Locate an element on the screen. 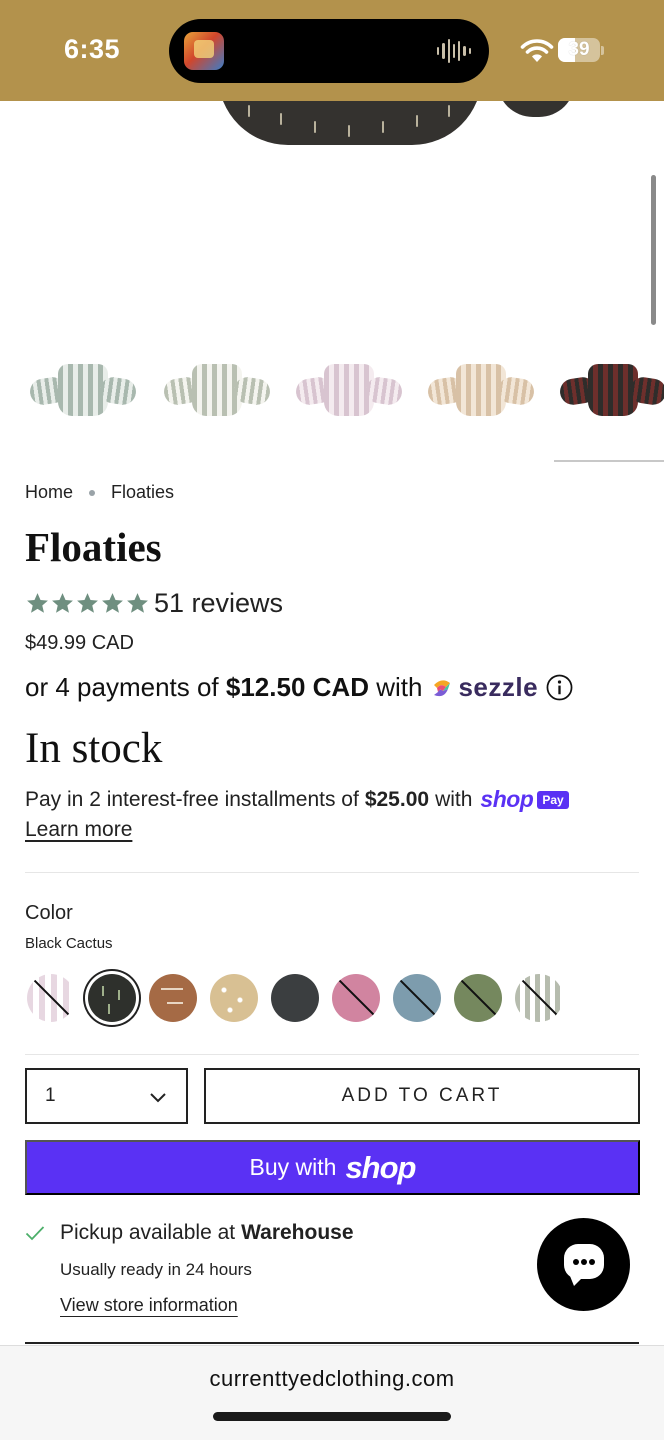  sezzle-installments: or 4 payments of $12.50 CAD with sezzle is located at coordinates (299, 687).